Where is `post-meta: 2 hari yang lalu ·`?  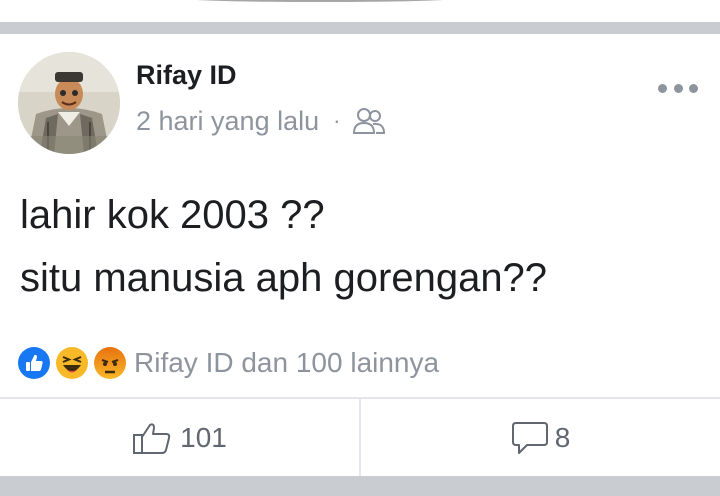
post-meta: 2 hari yang lalu · is located at coordinates (261, 121).